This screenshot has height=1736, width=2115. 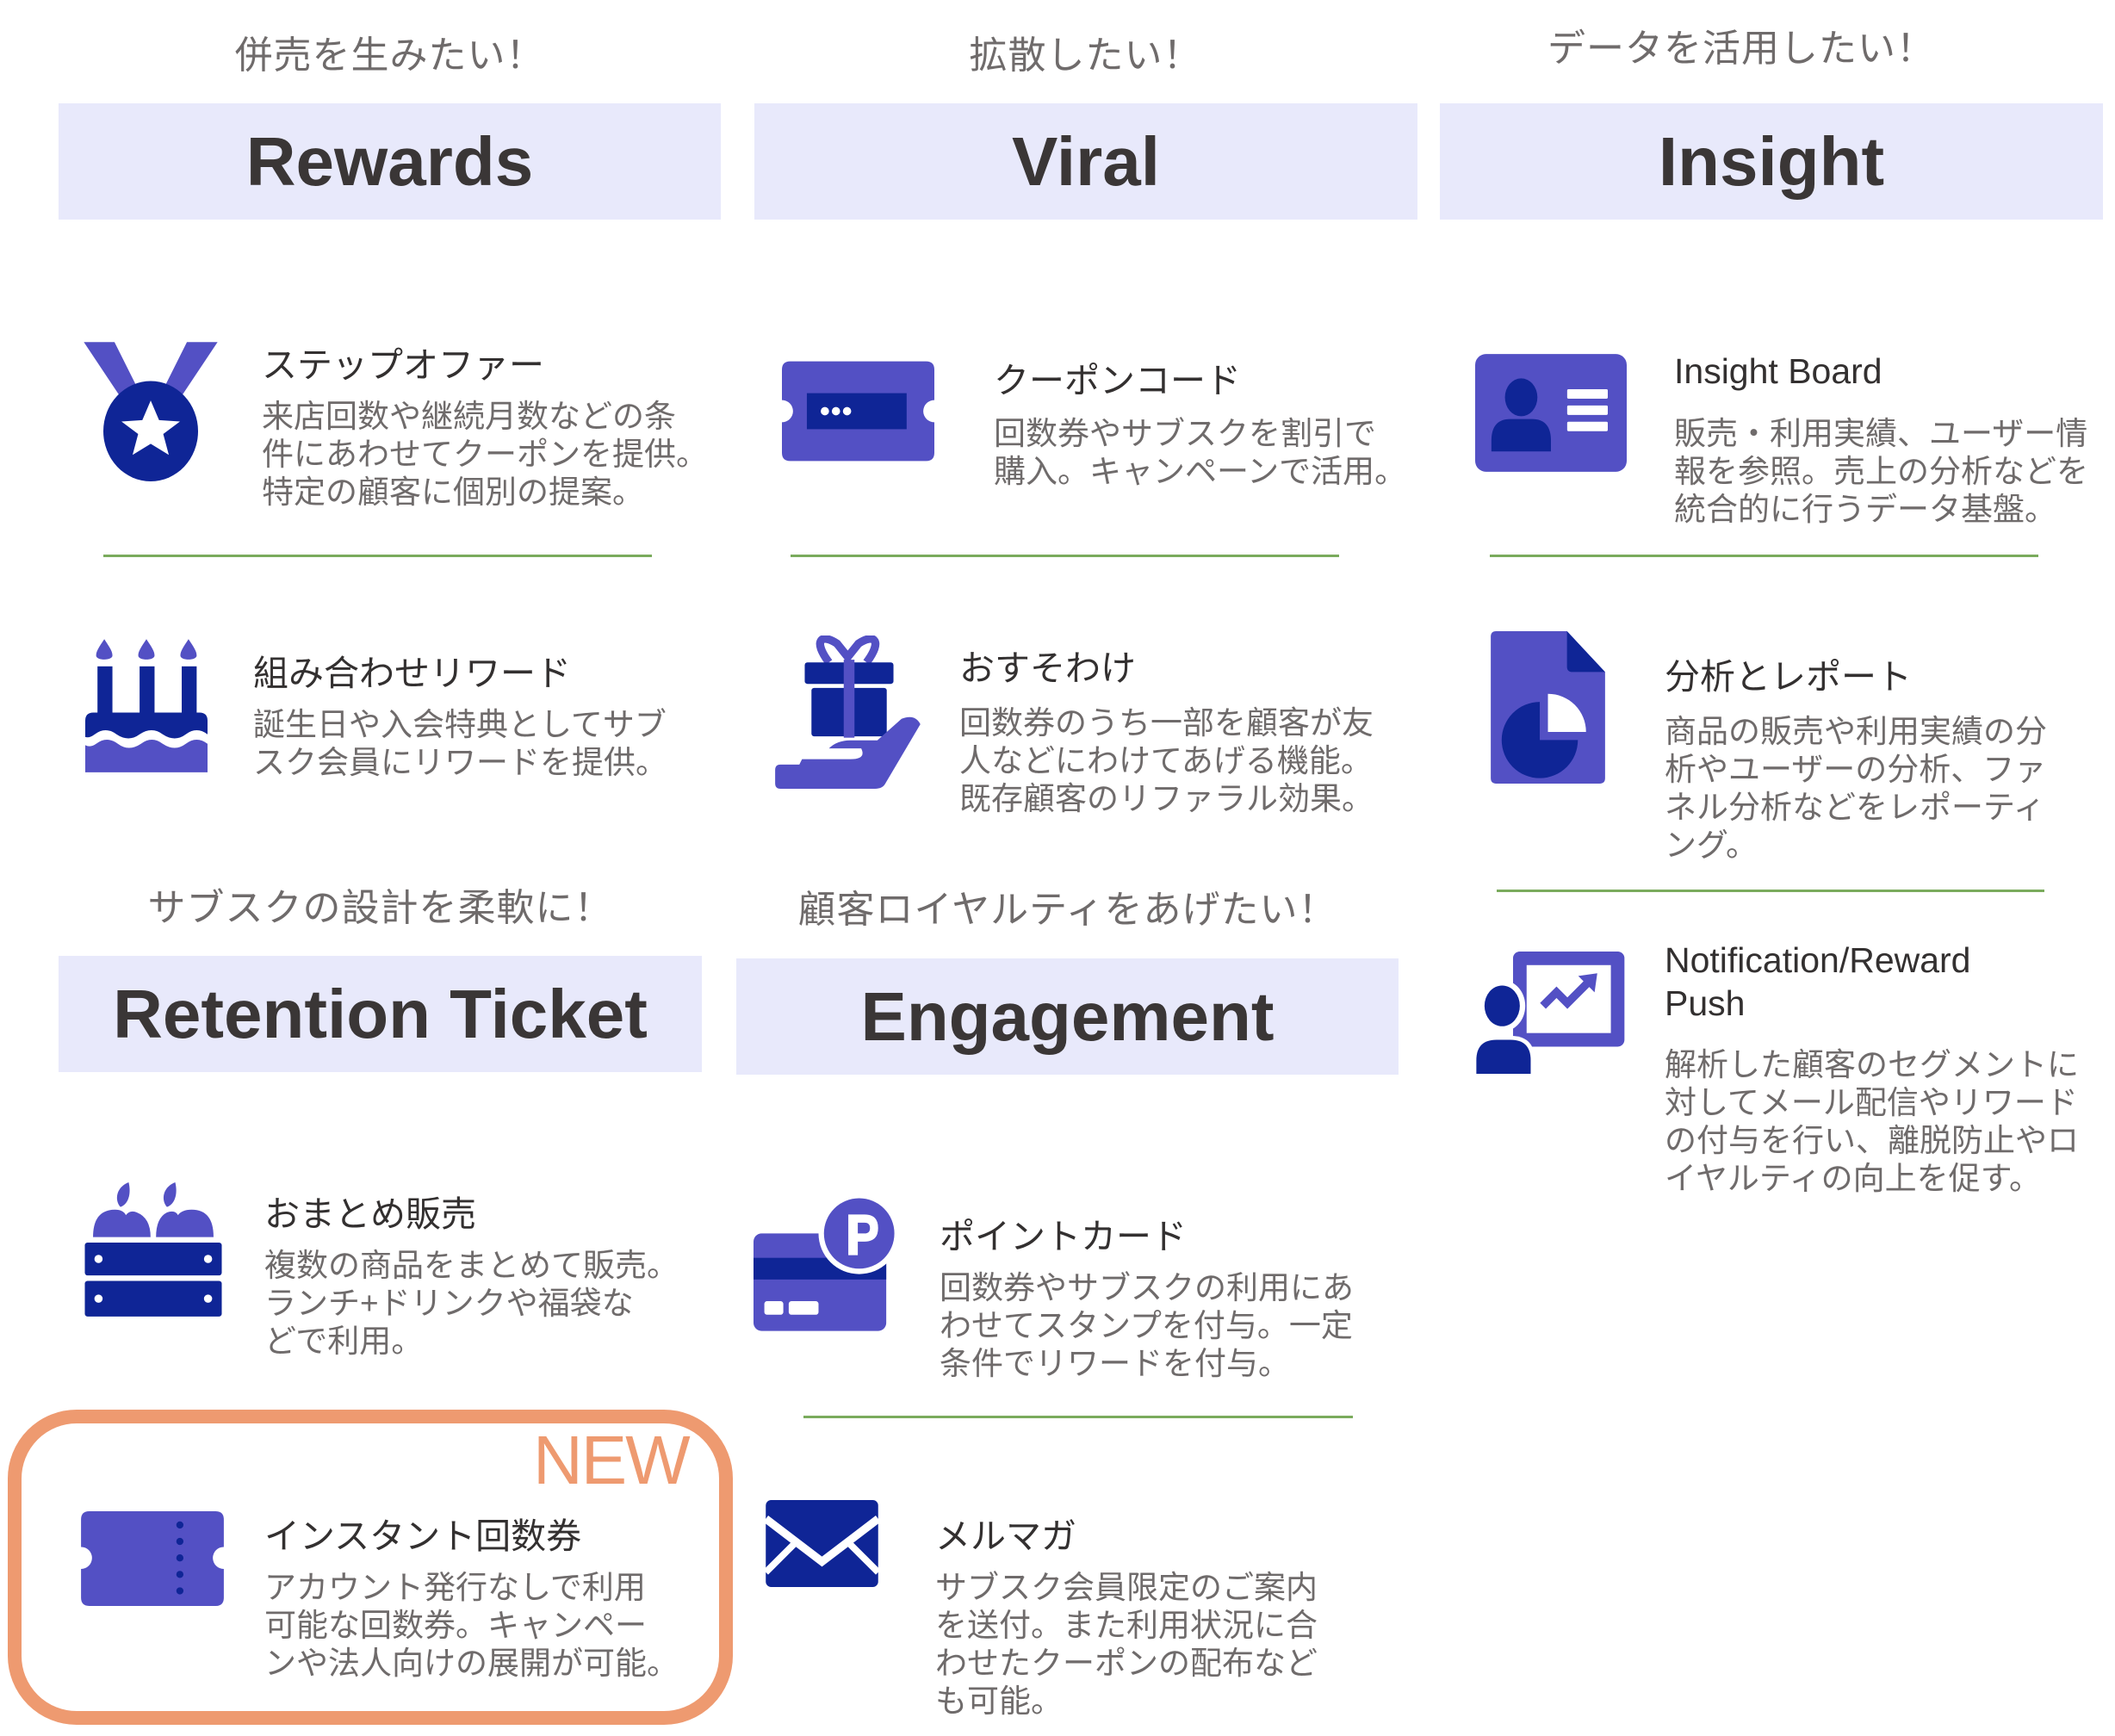 What do you see at coordinates (1818, 982) in the screenshot?
I see `item-title-notification-push: Notification/Reward Push` at bounding box center [1818, 982].